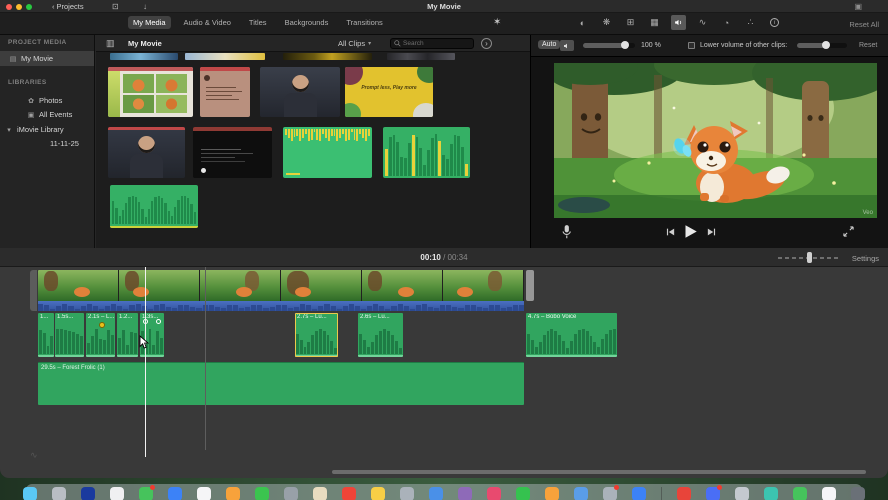 Image resolution: width=888 pixels, height=500 pixels. I want to click on fullscreen-icon, so click(848, 231).